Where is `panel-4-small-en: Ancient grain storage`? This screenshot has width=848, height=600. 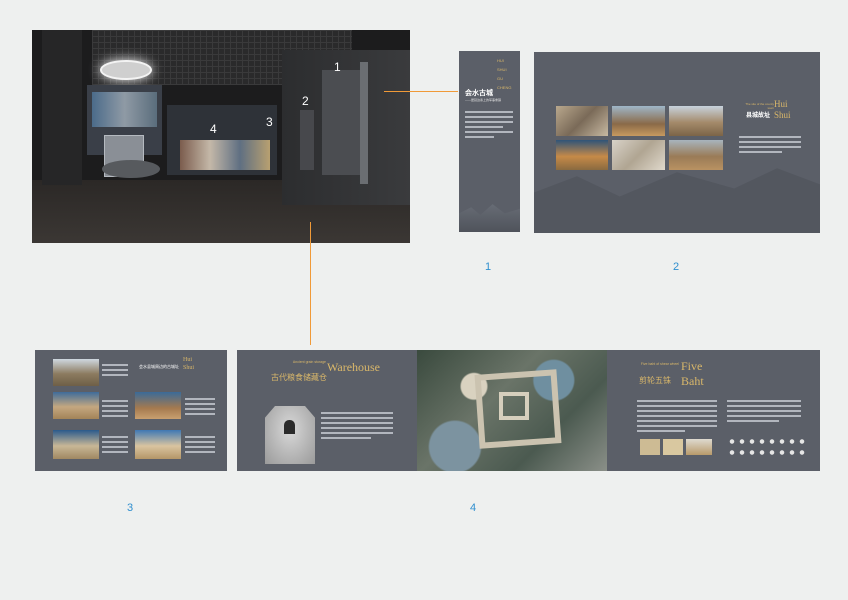
panel-4-small-en: Ancient grain storage is located at coordinates (309, 362).